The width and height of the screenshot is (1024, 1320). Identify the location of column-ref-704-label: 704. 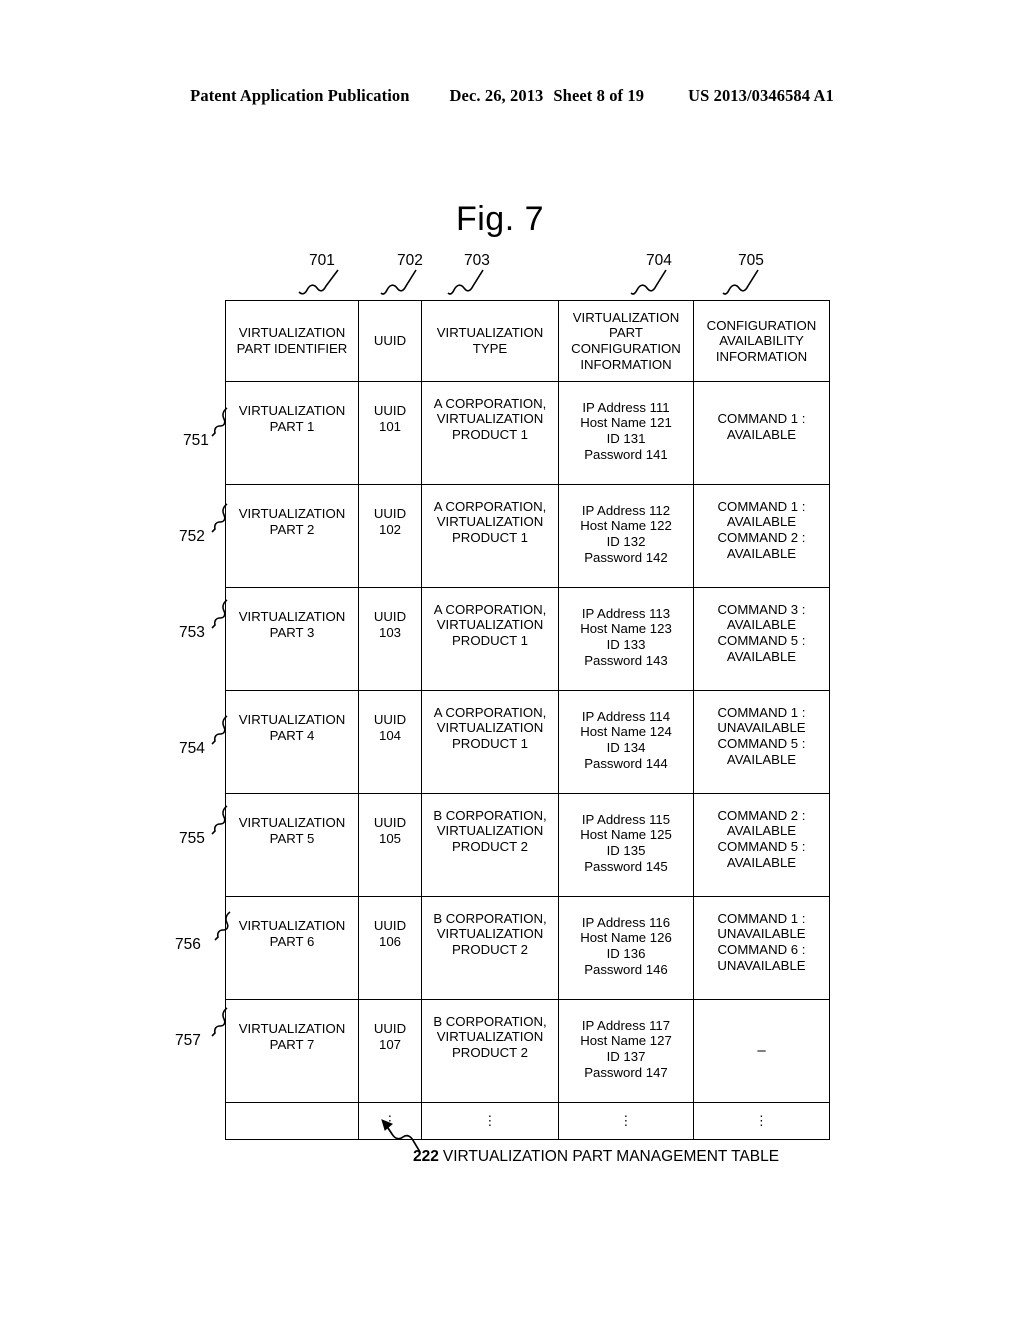
(659, 260).